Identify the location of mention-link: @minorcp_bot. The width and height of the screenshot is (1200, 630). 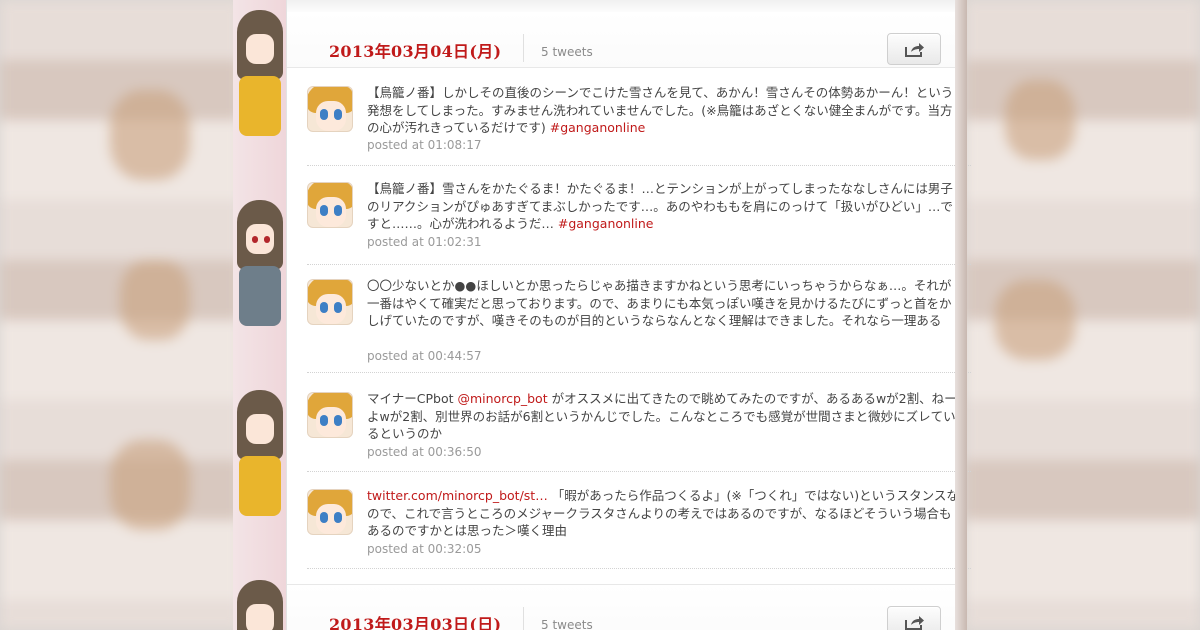
(502, 398).